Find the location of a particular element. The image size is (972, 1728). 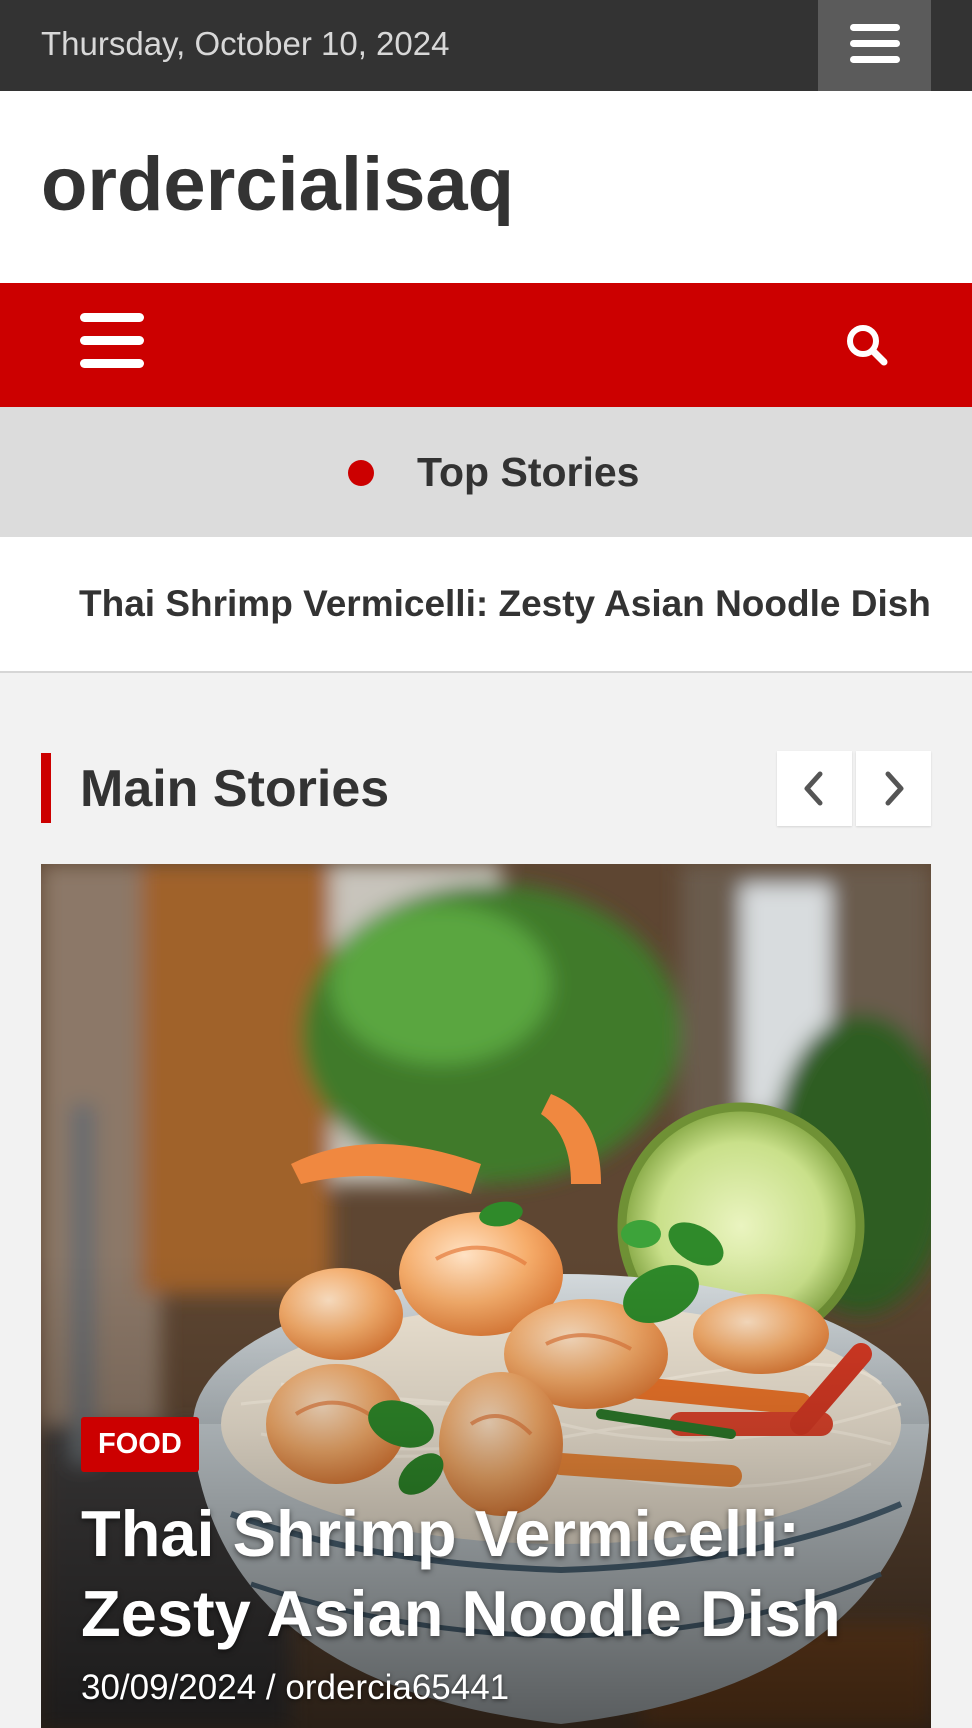

slider-prev-button is located at coordinates (814, 788).